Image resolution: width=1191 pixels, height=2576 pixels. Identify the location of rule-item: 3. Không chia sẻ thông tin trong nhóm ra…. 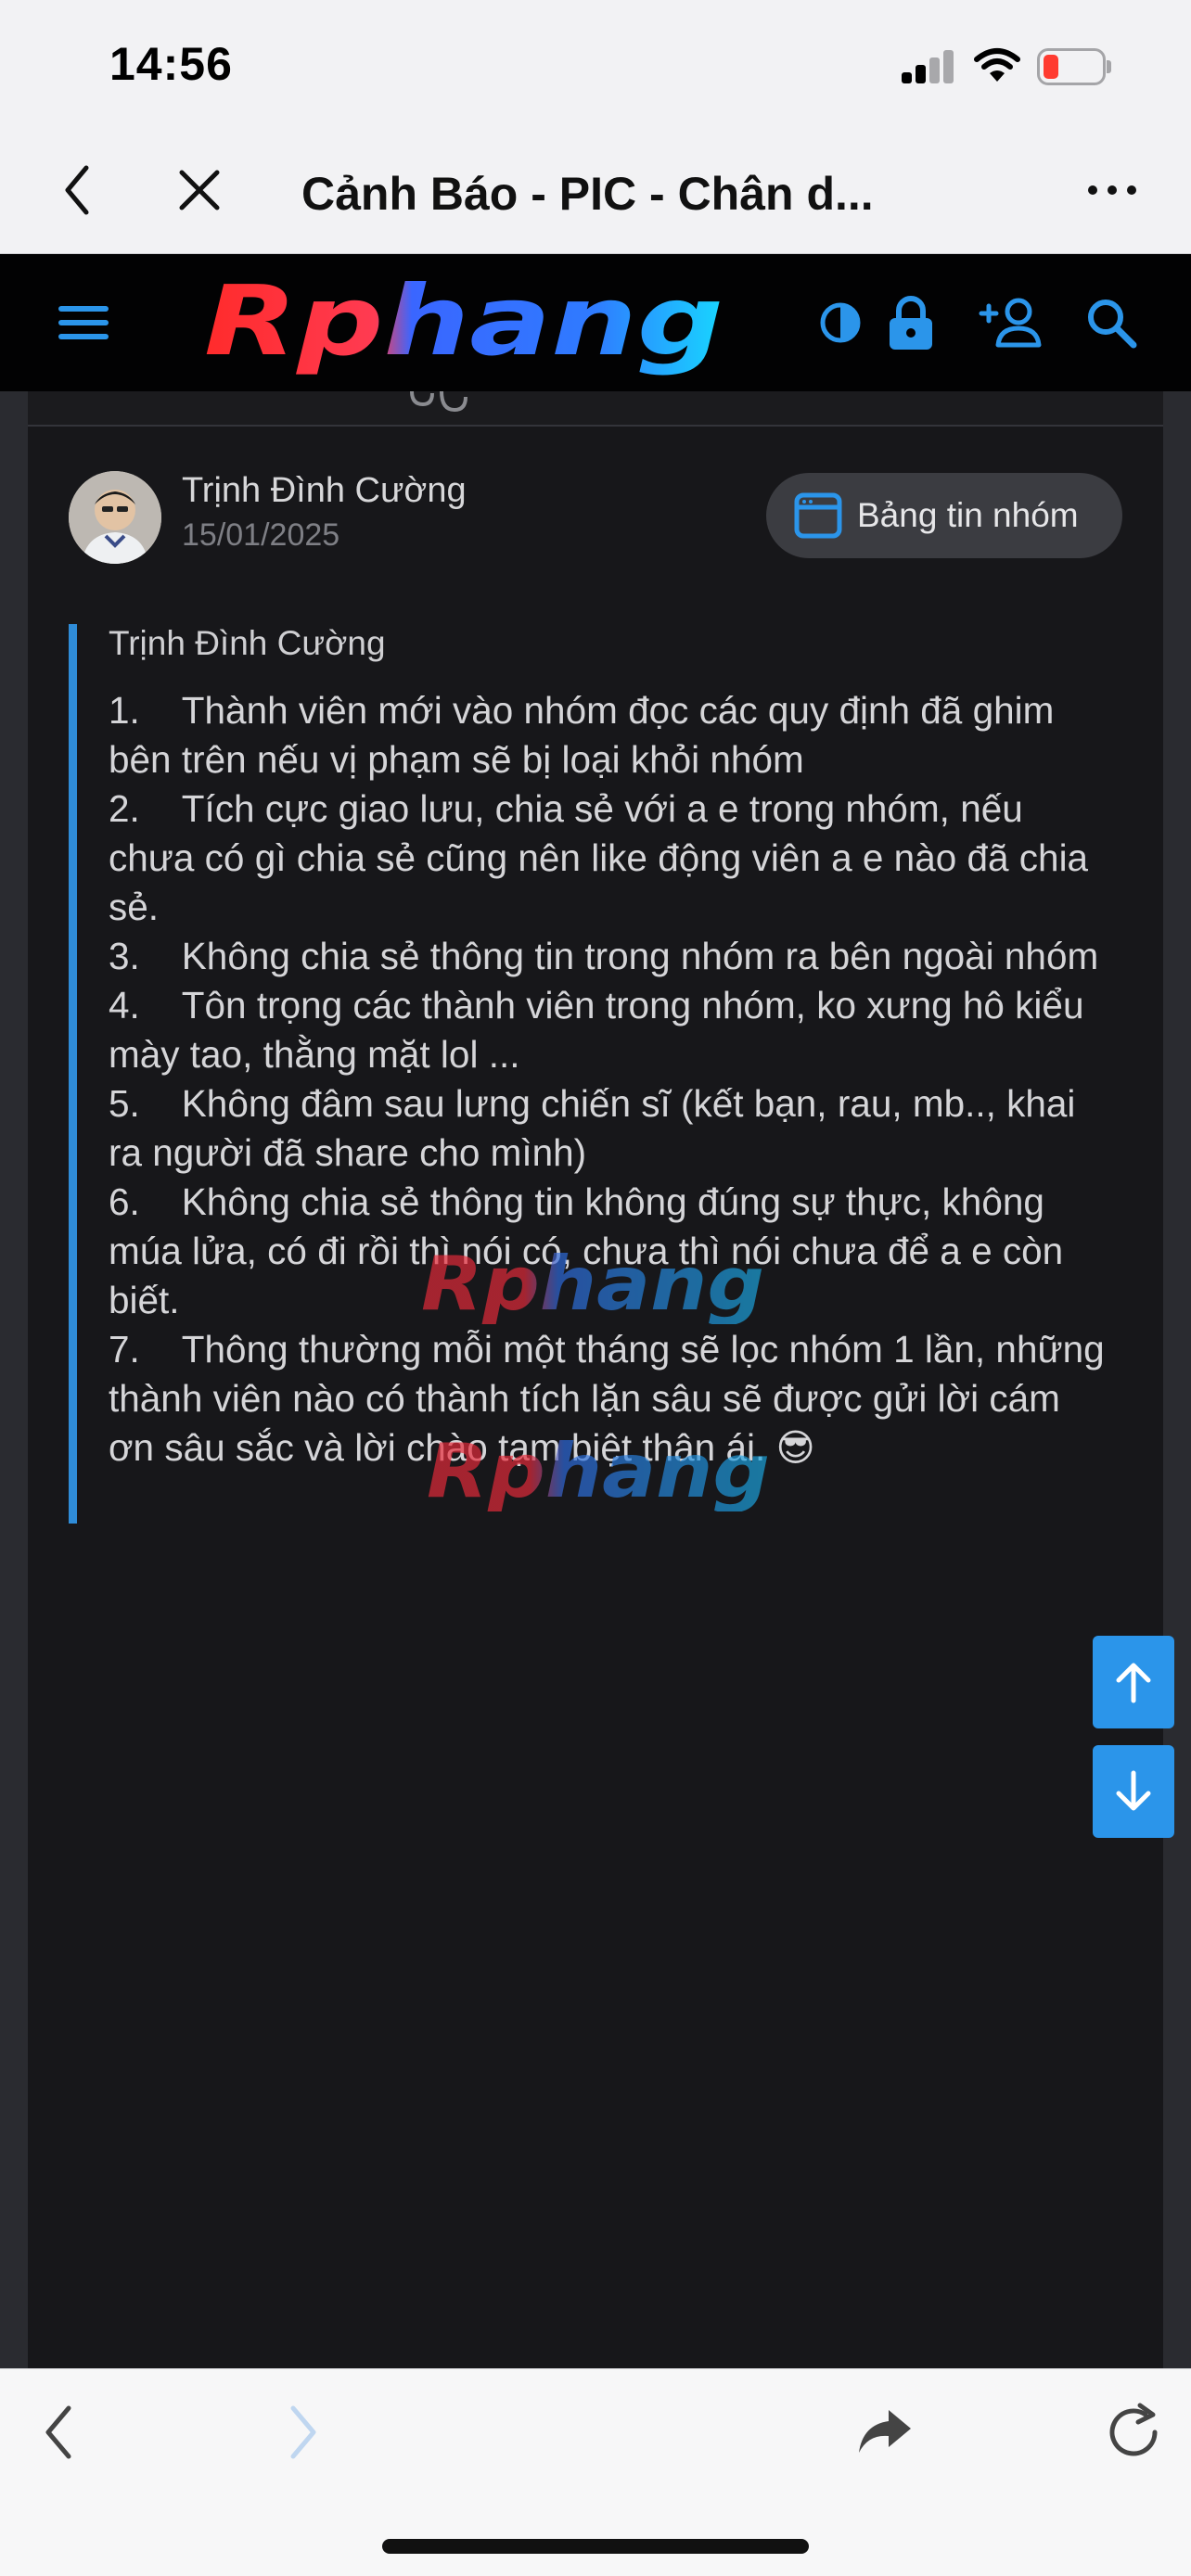
(604, 956).